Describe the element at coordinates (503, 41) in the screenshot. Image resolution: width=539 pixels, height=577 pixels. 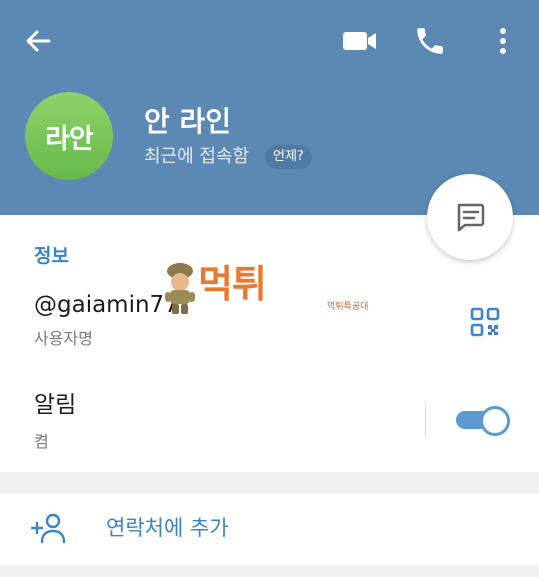
I see `more-vertical-icon` at that location.